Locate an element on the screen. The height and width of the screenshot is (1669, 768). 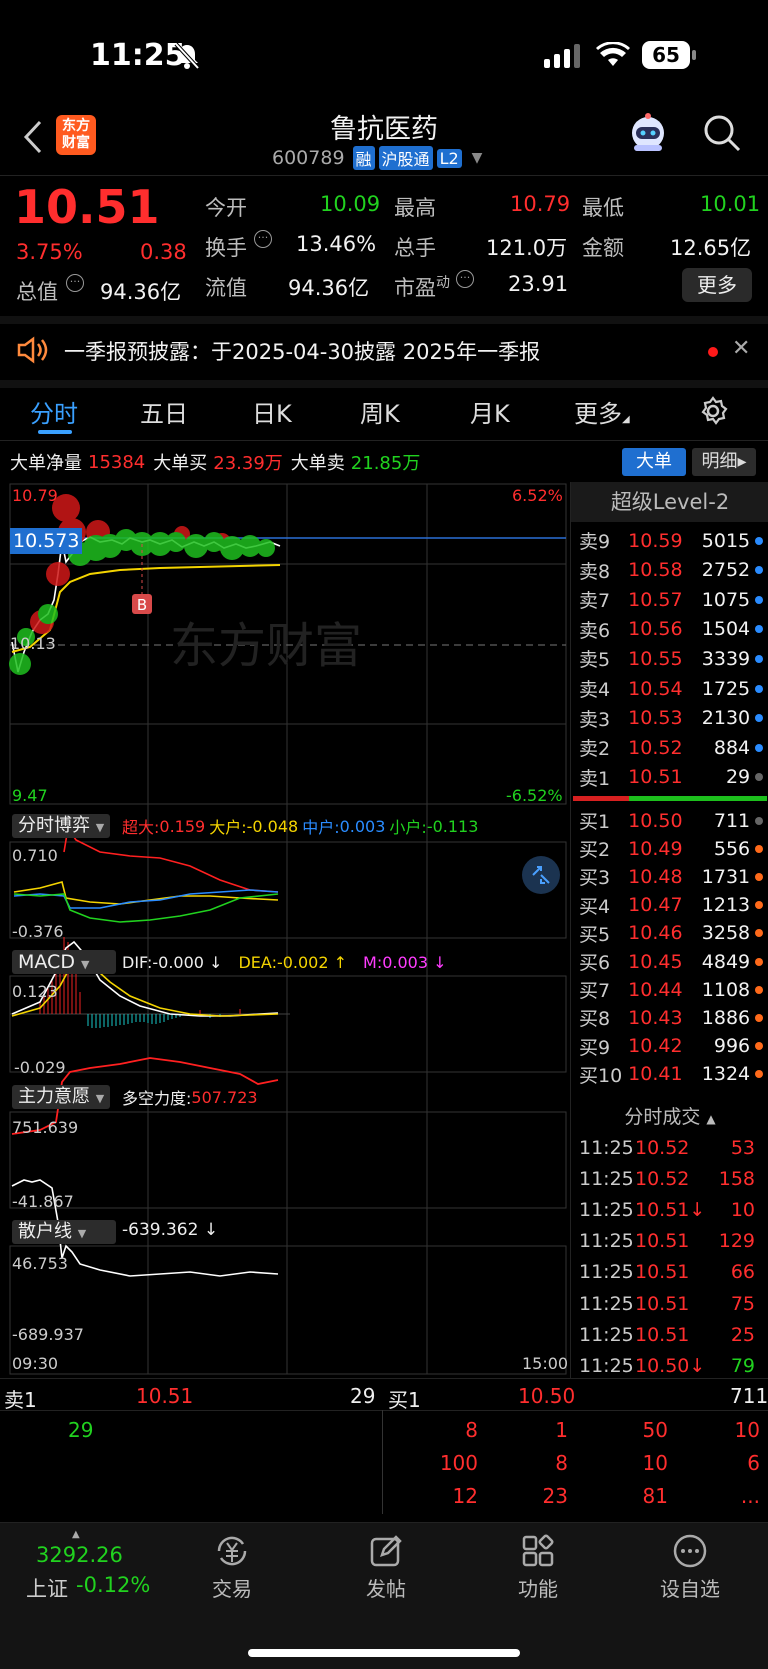
detail-button: 明细▸ is located at coordinates (724, 462).